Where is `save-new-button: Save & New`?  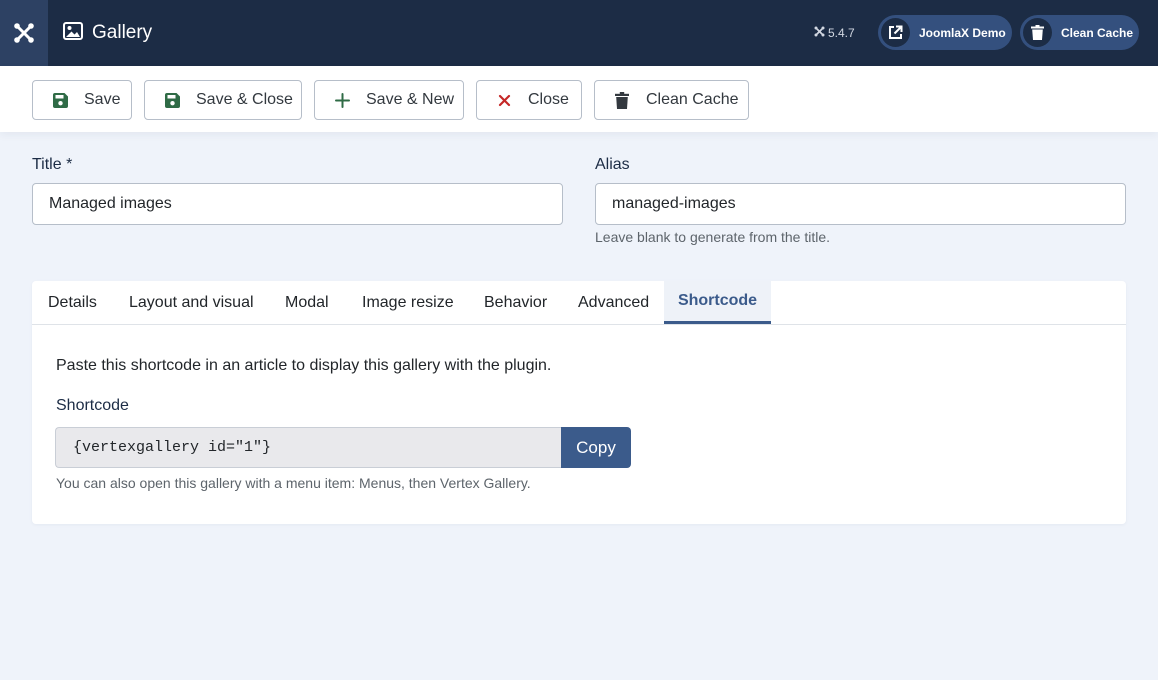
save-new-button: Save & New is located at coordinates (389, 100).